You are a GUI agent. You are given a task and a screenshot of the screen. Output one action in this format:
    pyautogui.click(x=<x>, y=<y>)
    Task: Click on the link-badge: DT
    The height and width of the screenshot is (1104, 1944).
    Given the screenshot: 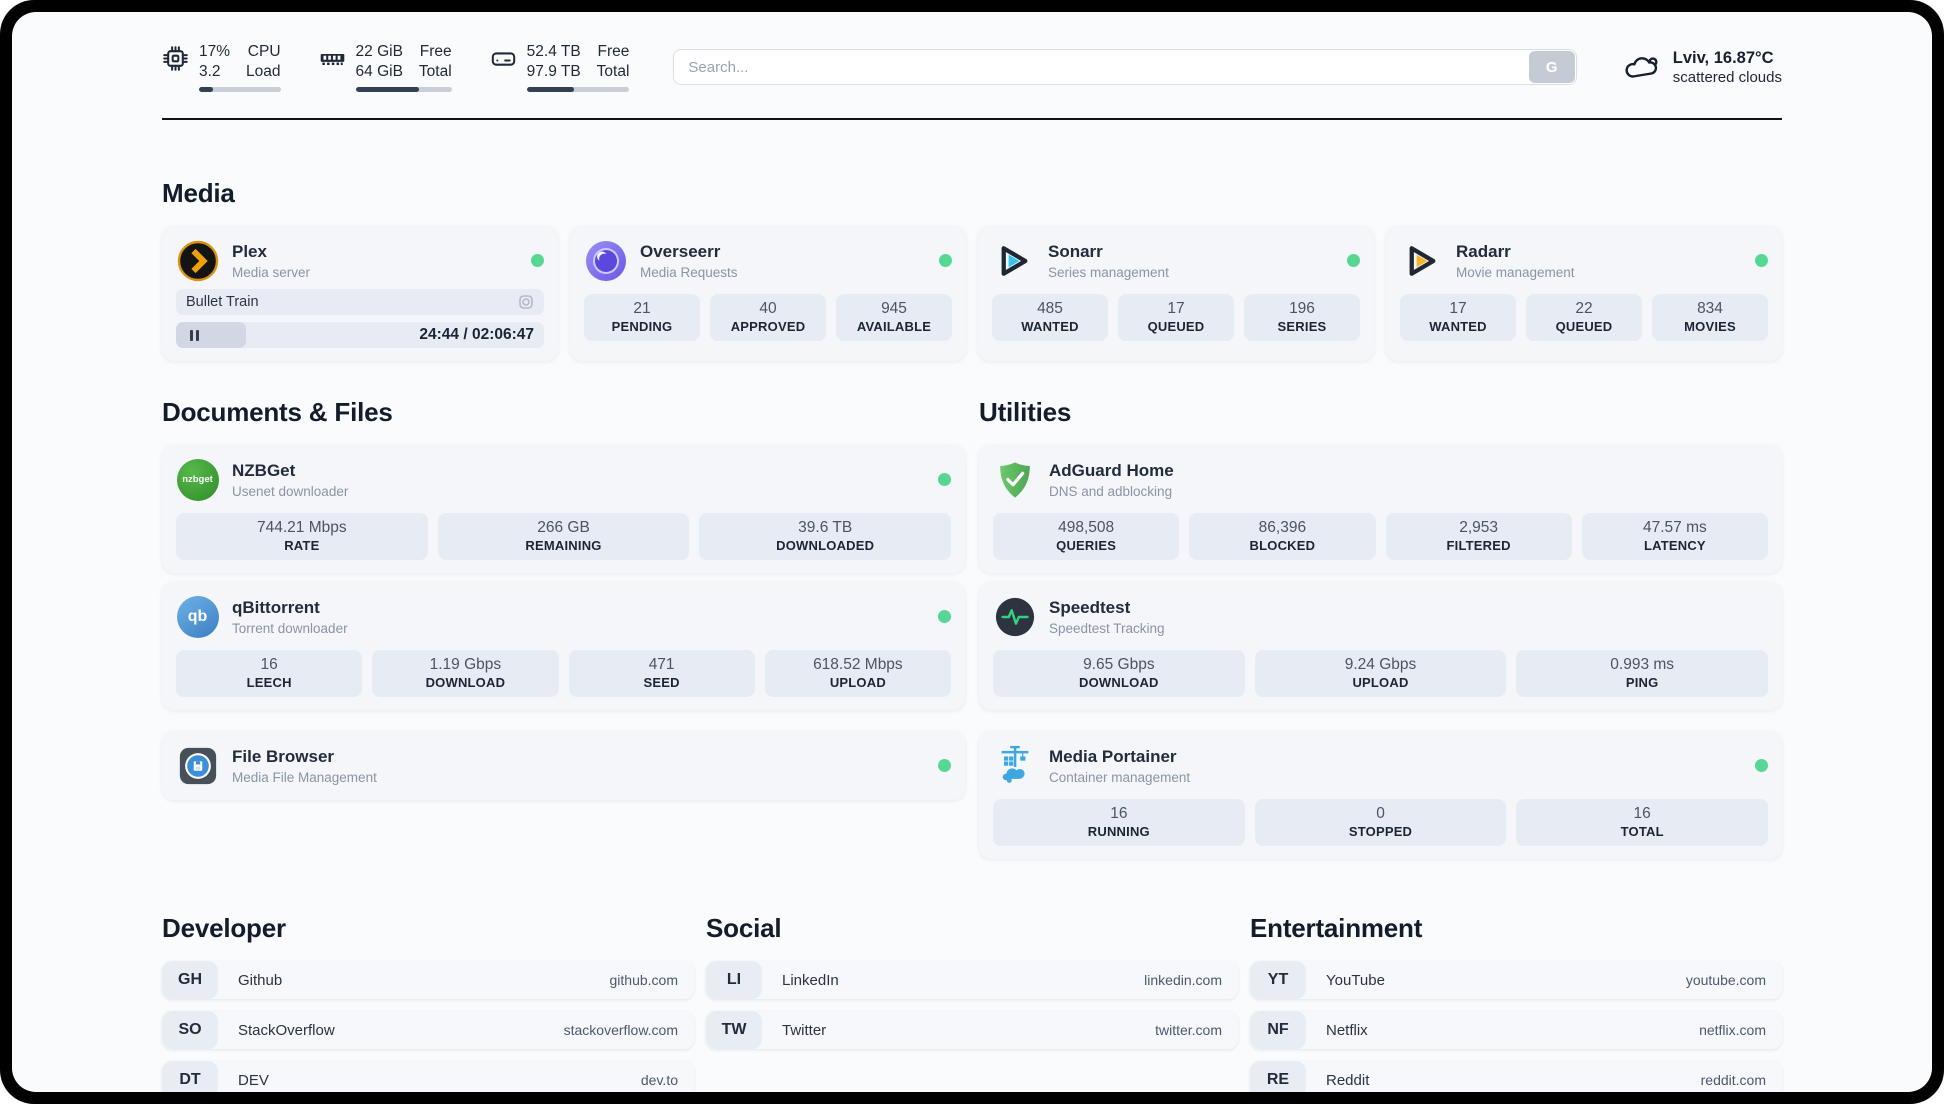 What is the action you would take?
    pyautogui.click(x=190, y=1076)
    